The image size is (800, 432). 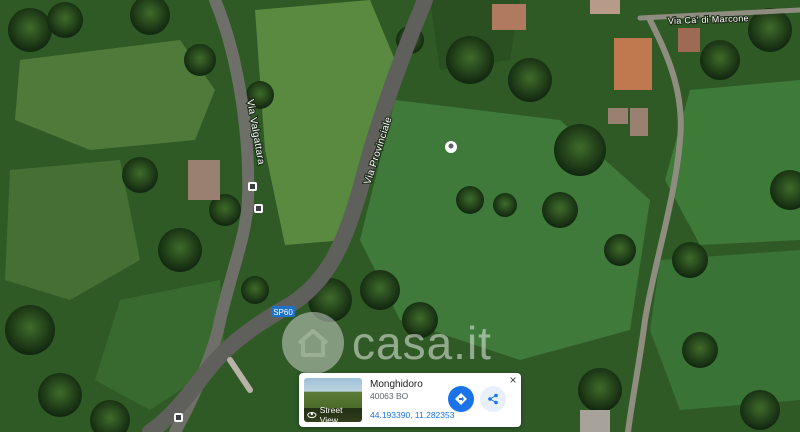 I want to click on share-button, so click(x=493, y=399).